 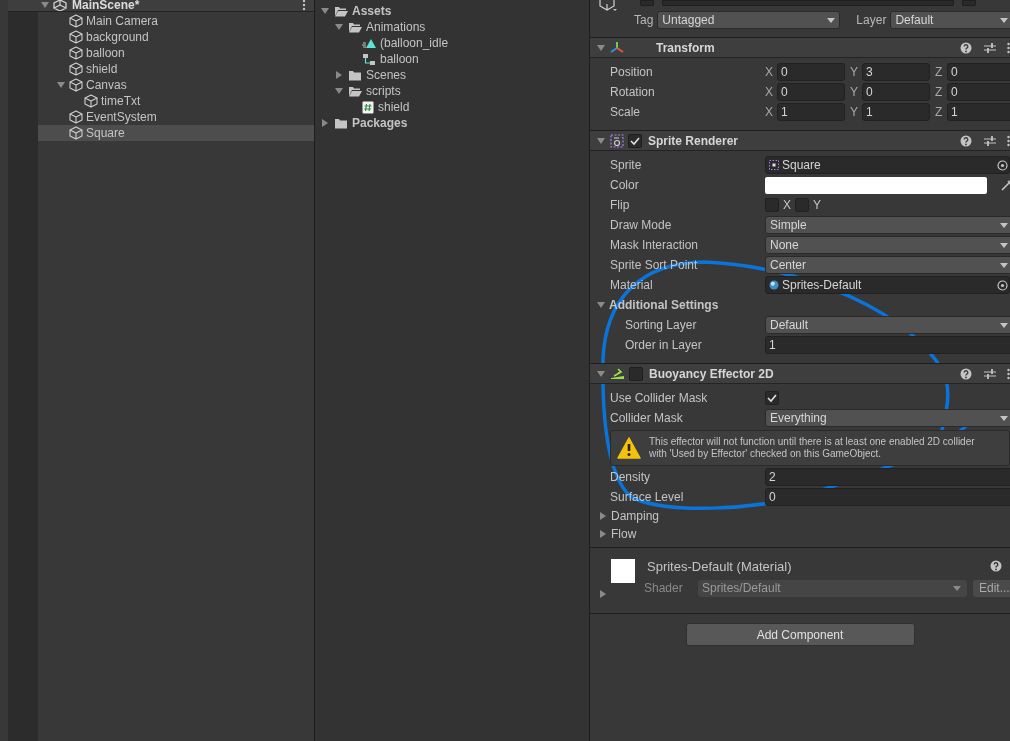 I want to click on vector-field: 3, so click(x=896, y=72).